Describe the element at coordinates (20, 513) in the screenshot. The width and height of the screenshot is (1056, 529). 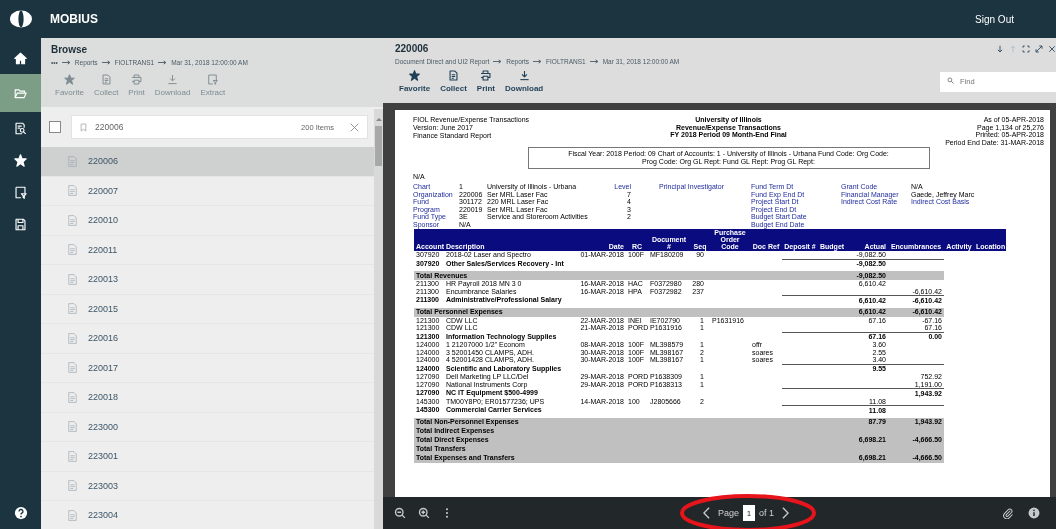
I see `help-icon` at that location.